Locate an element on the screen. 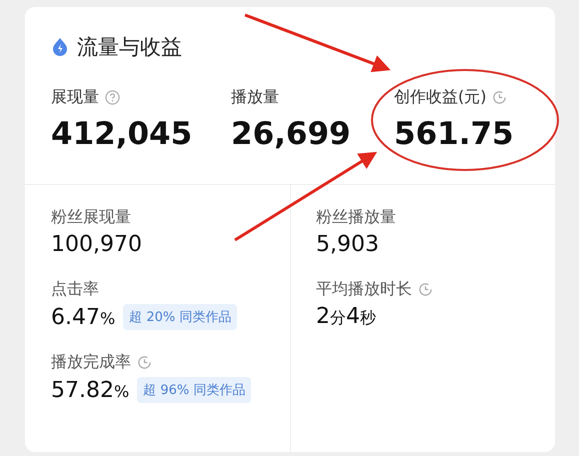 This screenshot has width=579, height=456. help-icon is located at coordinates (112, 97).